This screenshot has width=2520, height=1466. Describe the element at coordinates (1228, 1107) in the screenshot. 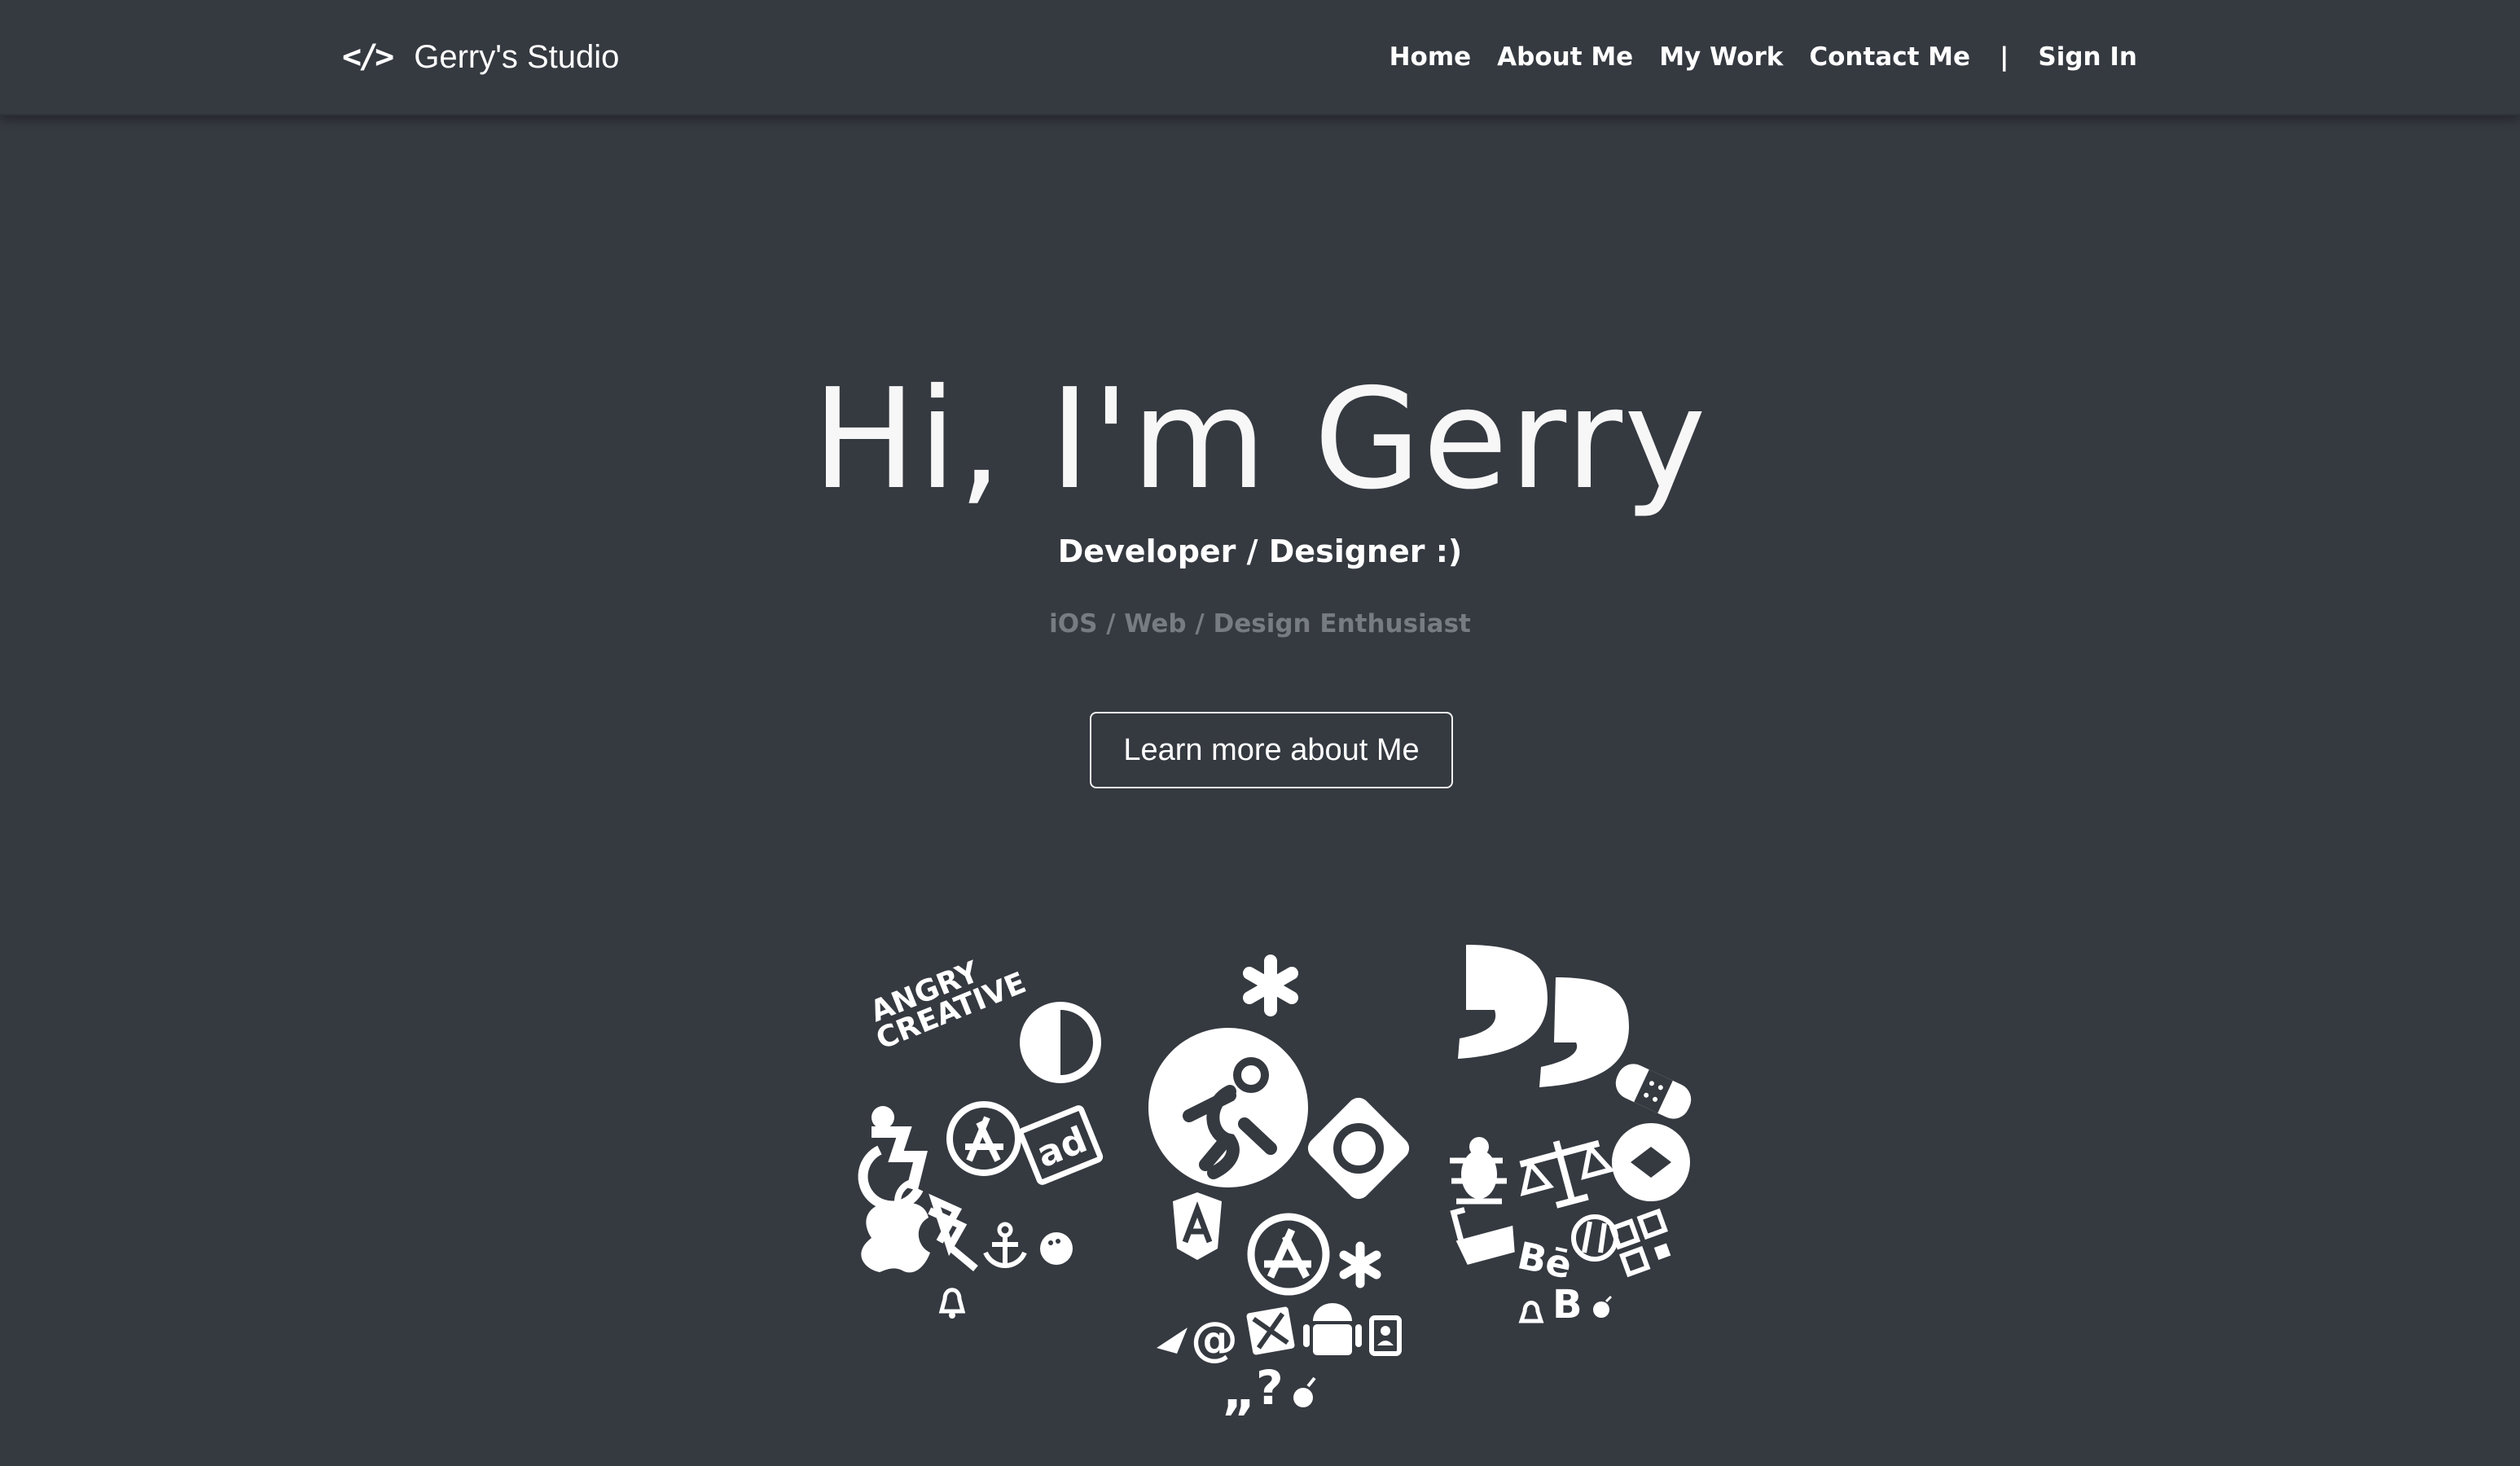

I see `astronaut-icon` at that location.